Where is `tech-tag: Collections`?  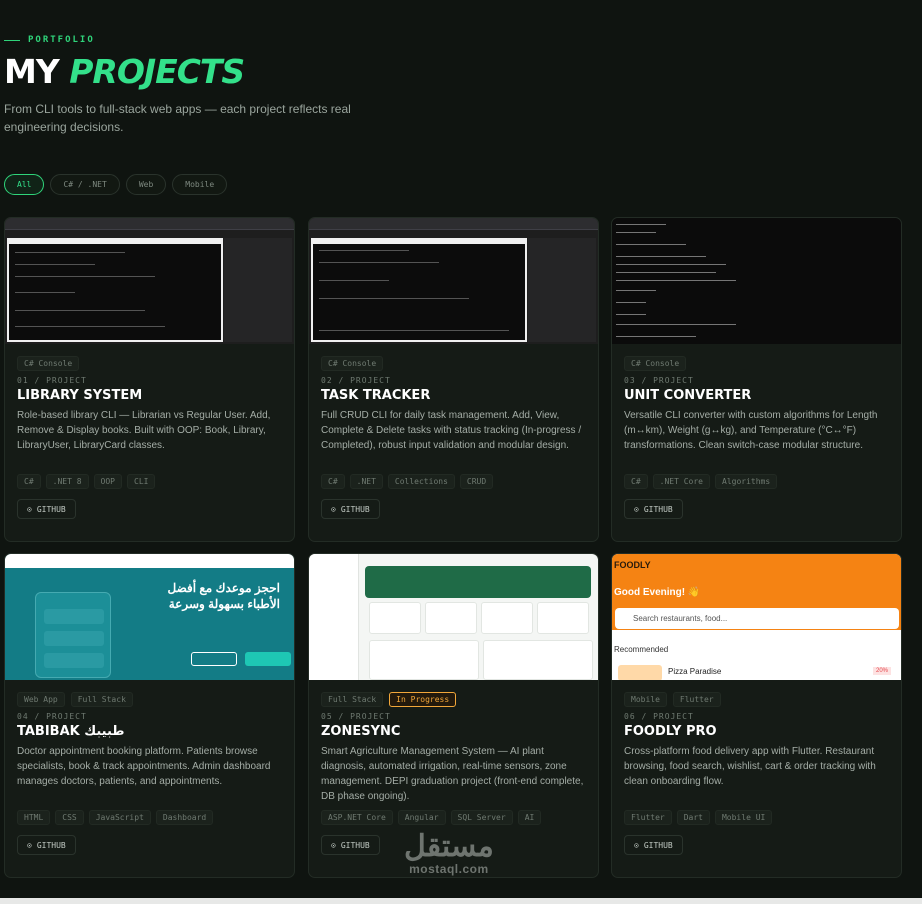
tech-tag: Collections is located at coordinates (421, 481).